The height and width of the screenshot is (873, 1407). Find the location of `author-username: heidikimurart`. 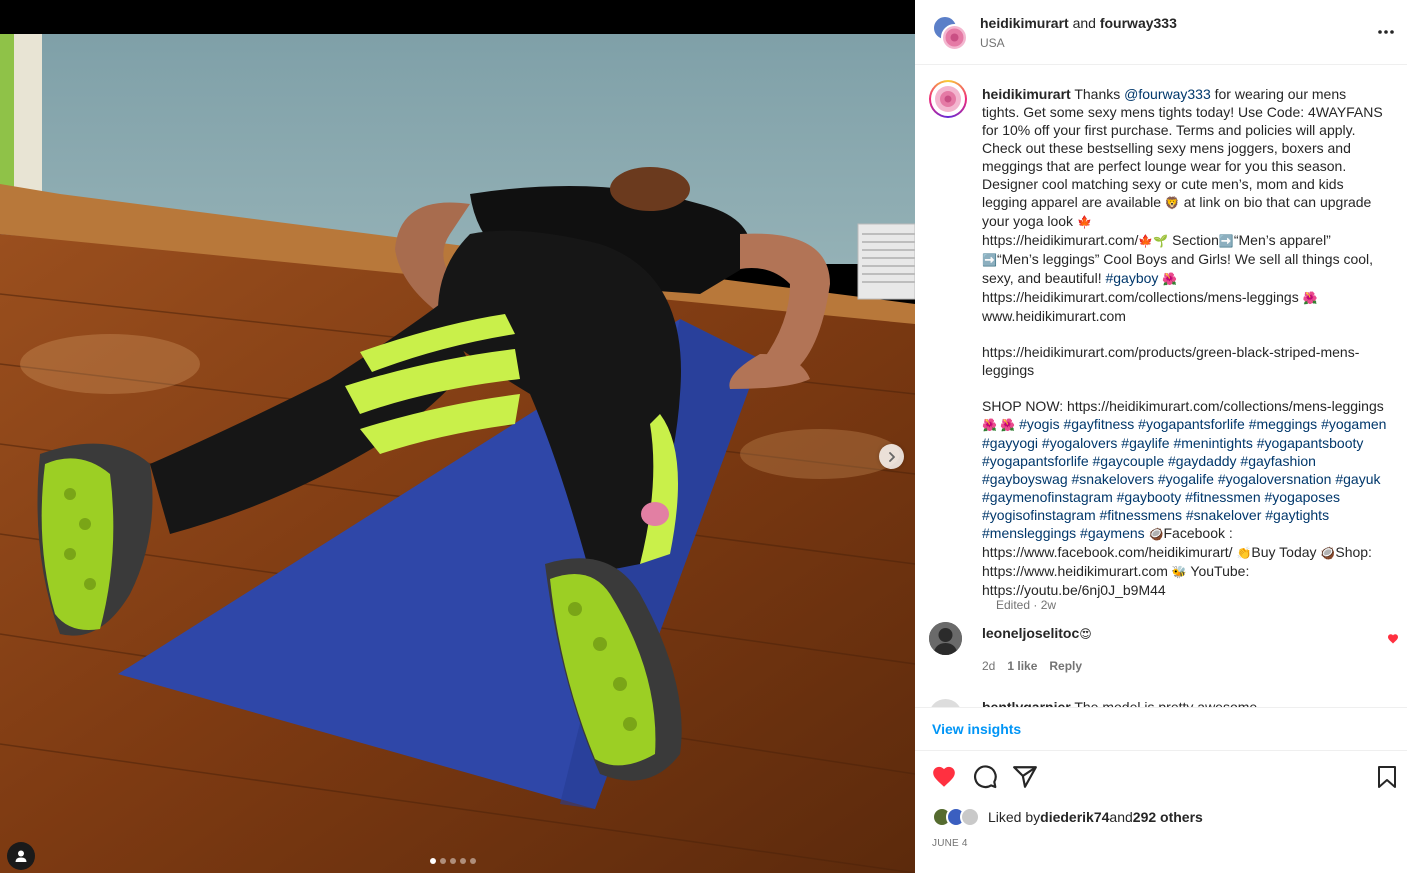

author-username: heidikimurart is located at coordinates (1024, 23).